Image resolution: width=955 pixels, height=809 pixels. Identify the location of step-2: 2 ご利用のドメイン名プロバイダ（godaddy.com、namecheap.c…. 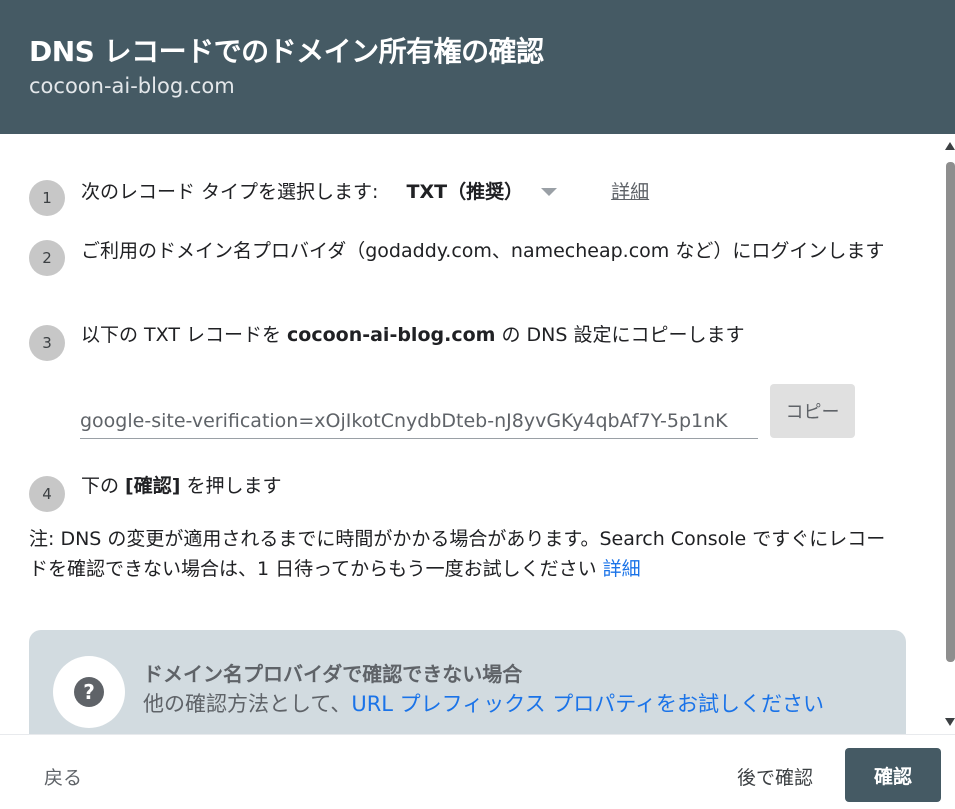
(464, 254).